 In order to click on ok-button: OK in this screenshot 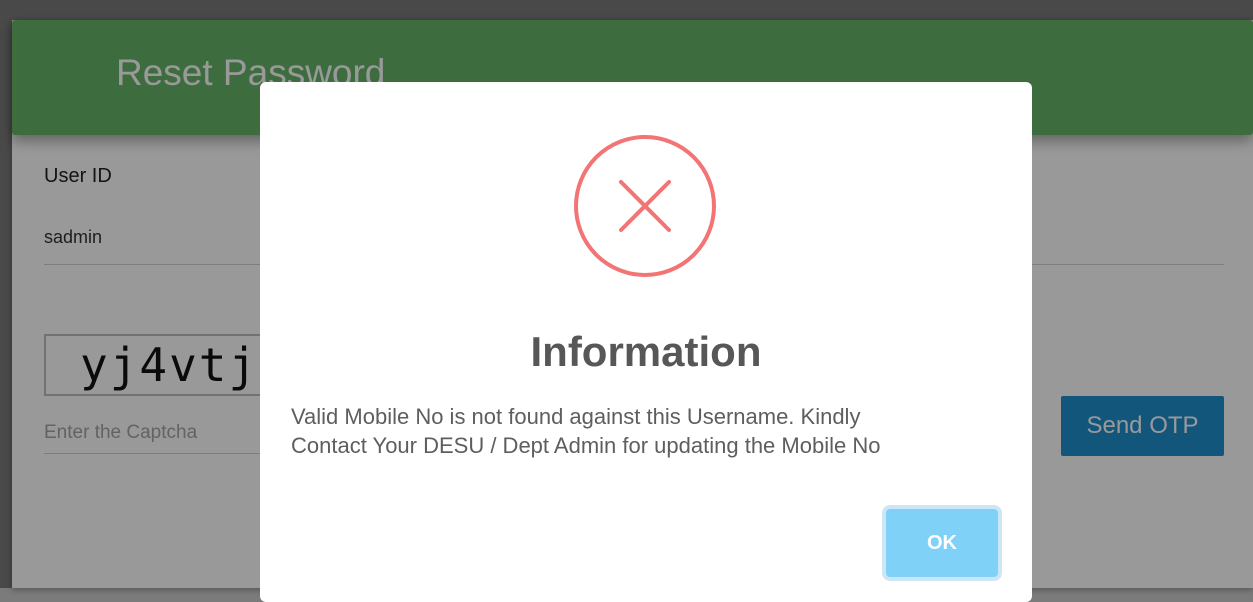, I will do `click(942, 543)`.